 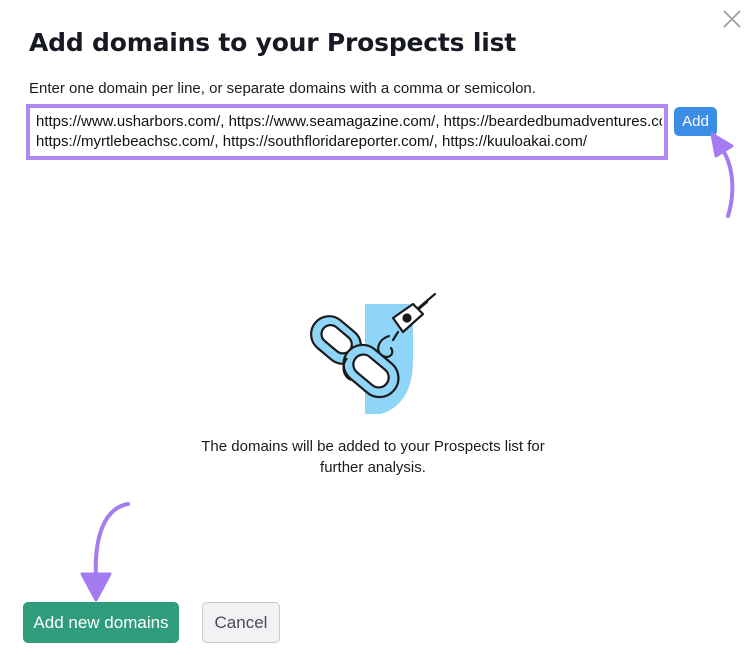 I want to click on arrow-to-add-button, so click(x=722, y=175).